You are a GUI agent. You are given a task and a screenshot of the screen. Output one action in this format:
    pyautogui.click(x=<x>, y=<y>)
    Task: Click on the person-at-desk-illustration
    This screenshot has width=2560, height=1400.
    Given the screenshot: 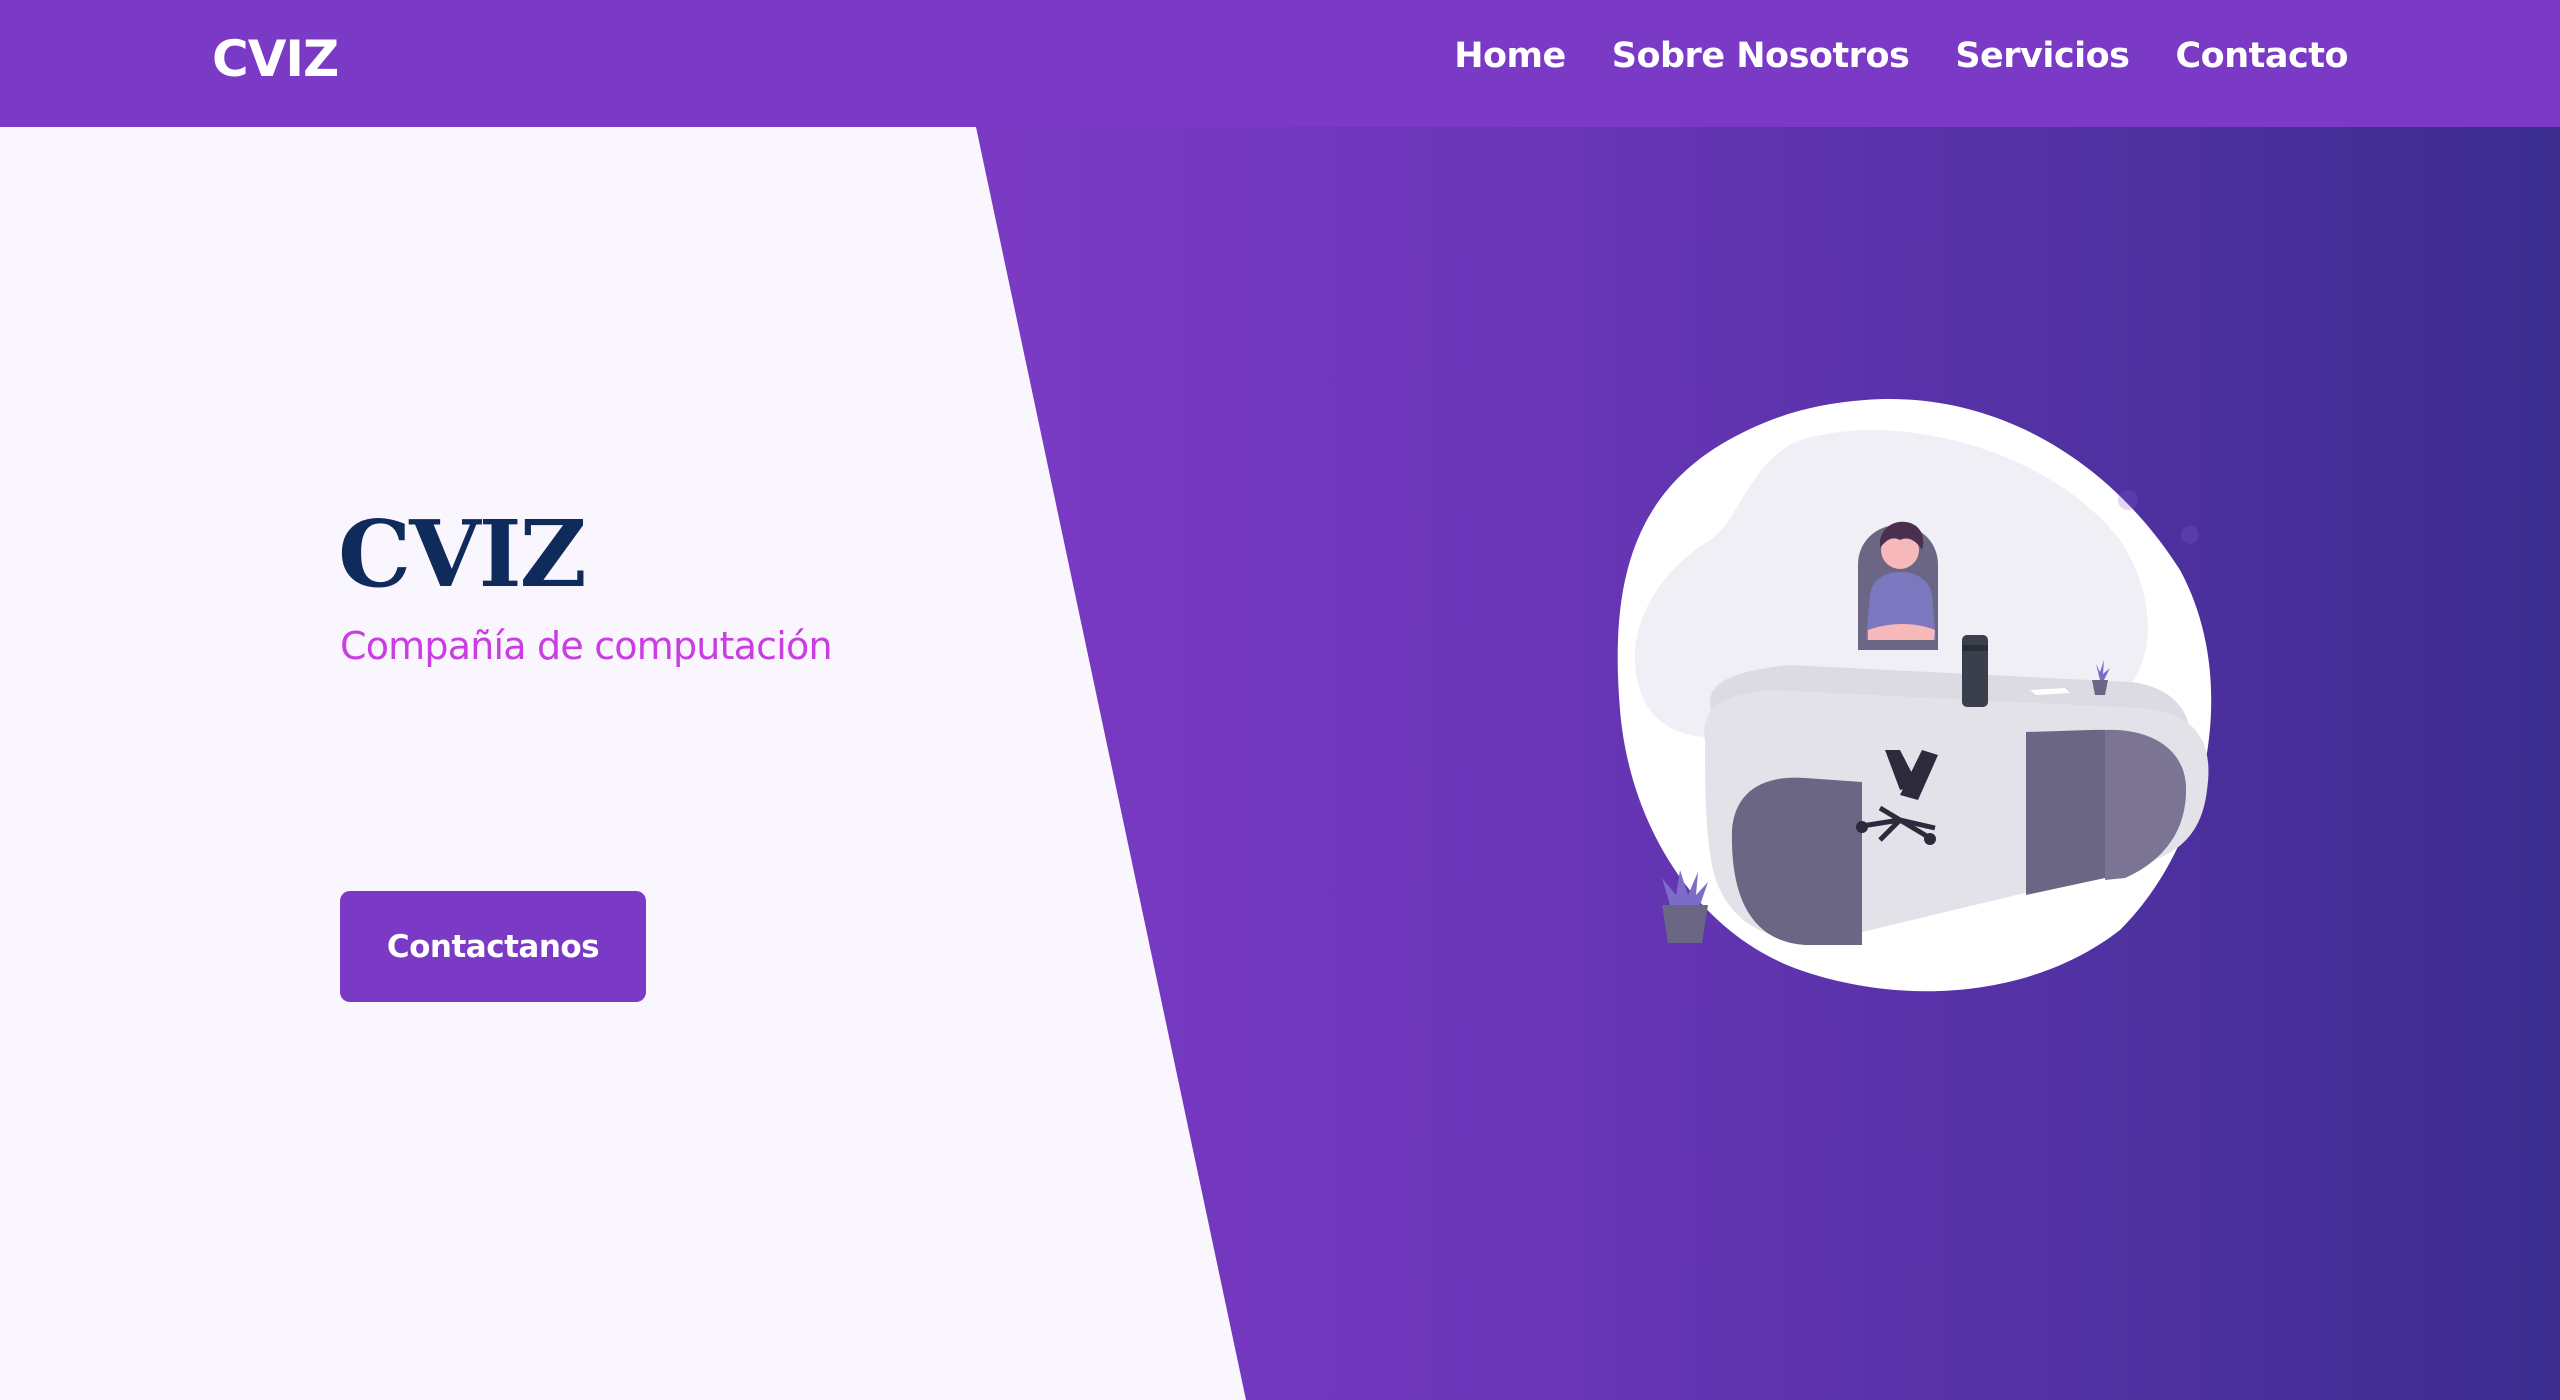 What is the action you would take?
    pyautogui.click(x=1914, y=695)
    